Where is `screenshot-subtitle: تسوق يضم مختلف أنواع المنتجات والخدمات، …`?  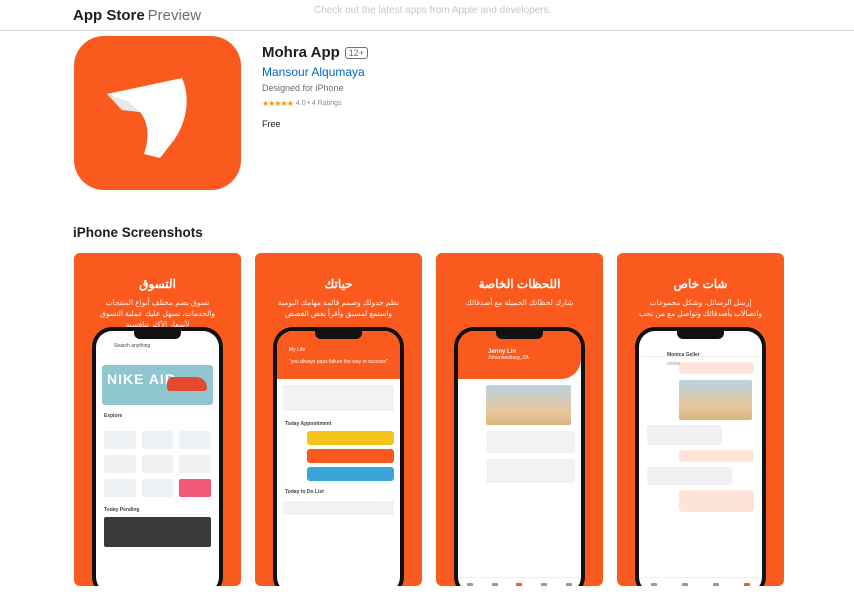 screenshot-subtitle: تسوق يضم مختلف أنواع المنتجات والخدمات، … is located at coordinates (157, 313).